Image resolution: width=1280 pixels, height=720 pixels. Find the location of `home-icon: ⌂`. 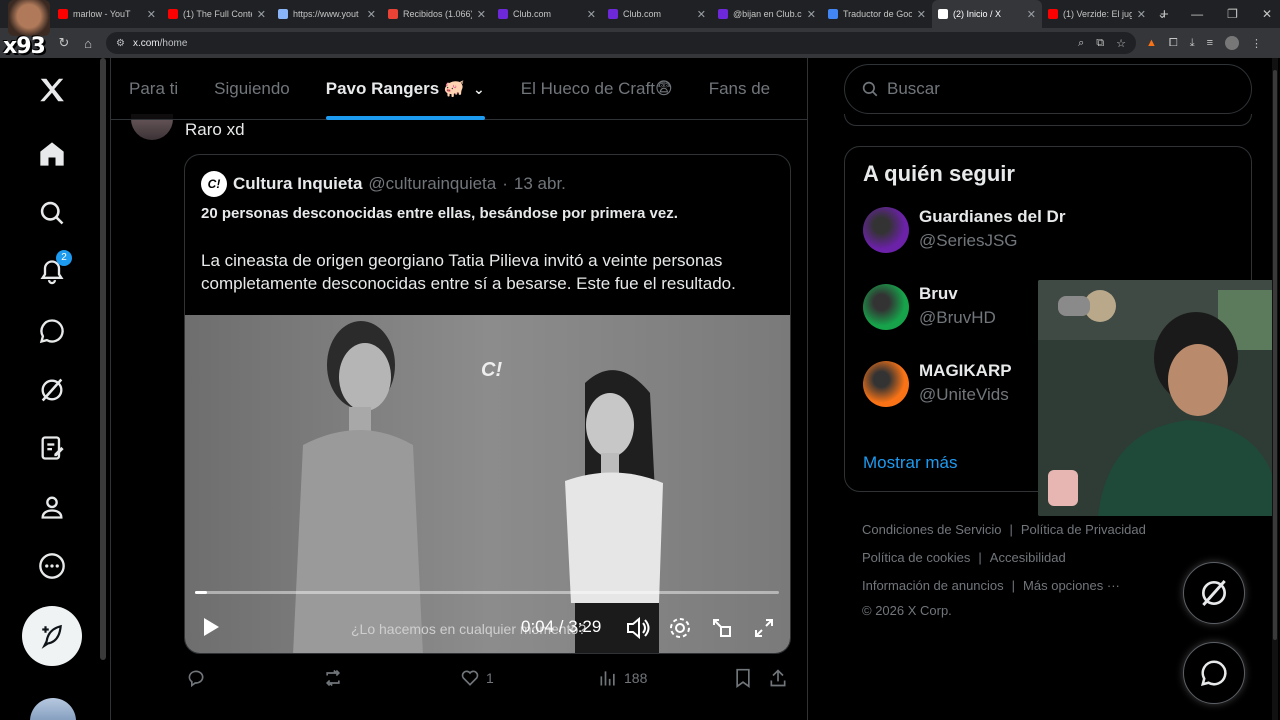

home-icon: ⌂ is located at coordinates (88, 43).